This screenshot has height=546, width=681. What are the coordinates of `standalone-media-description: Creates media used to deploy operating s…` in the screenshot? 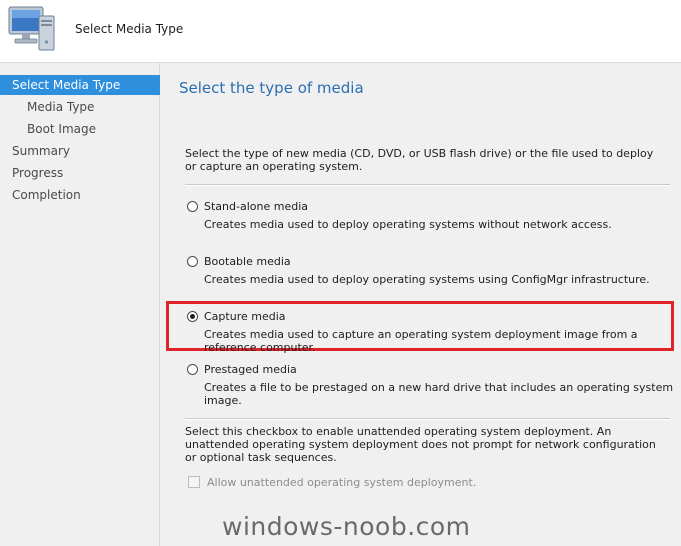 It's located at (408, 224).